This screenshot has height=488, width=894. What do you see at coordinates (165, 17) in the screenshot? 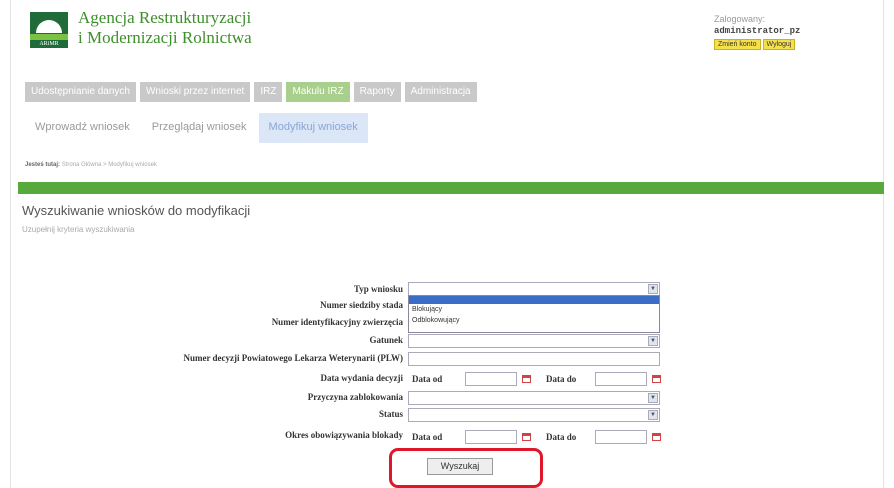
I see `agency-line-1: Agencja Restrukturyzacji` at bounding box center [165, 17].